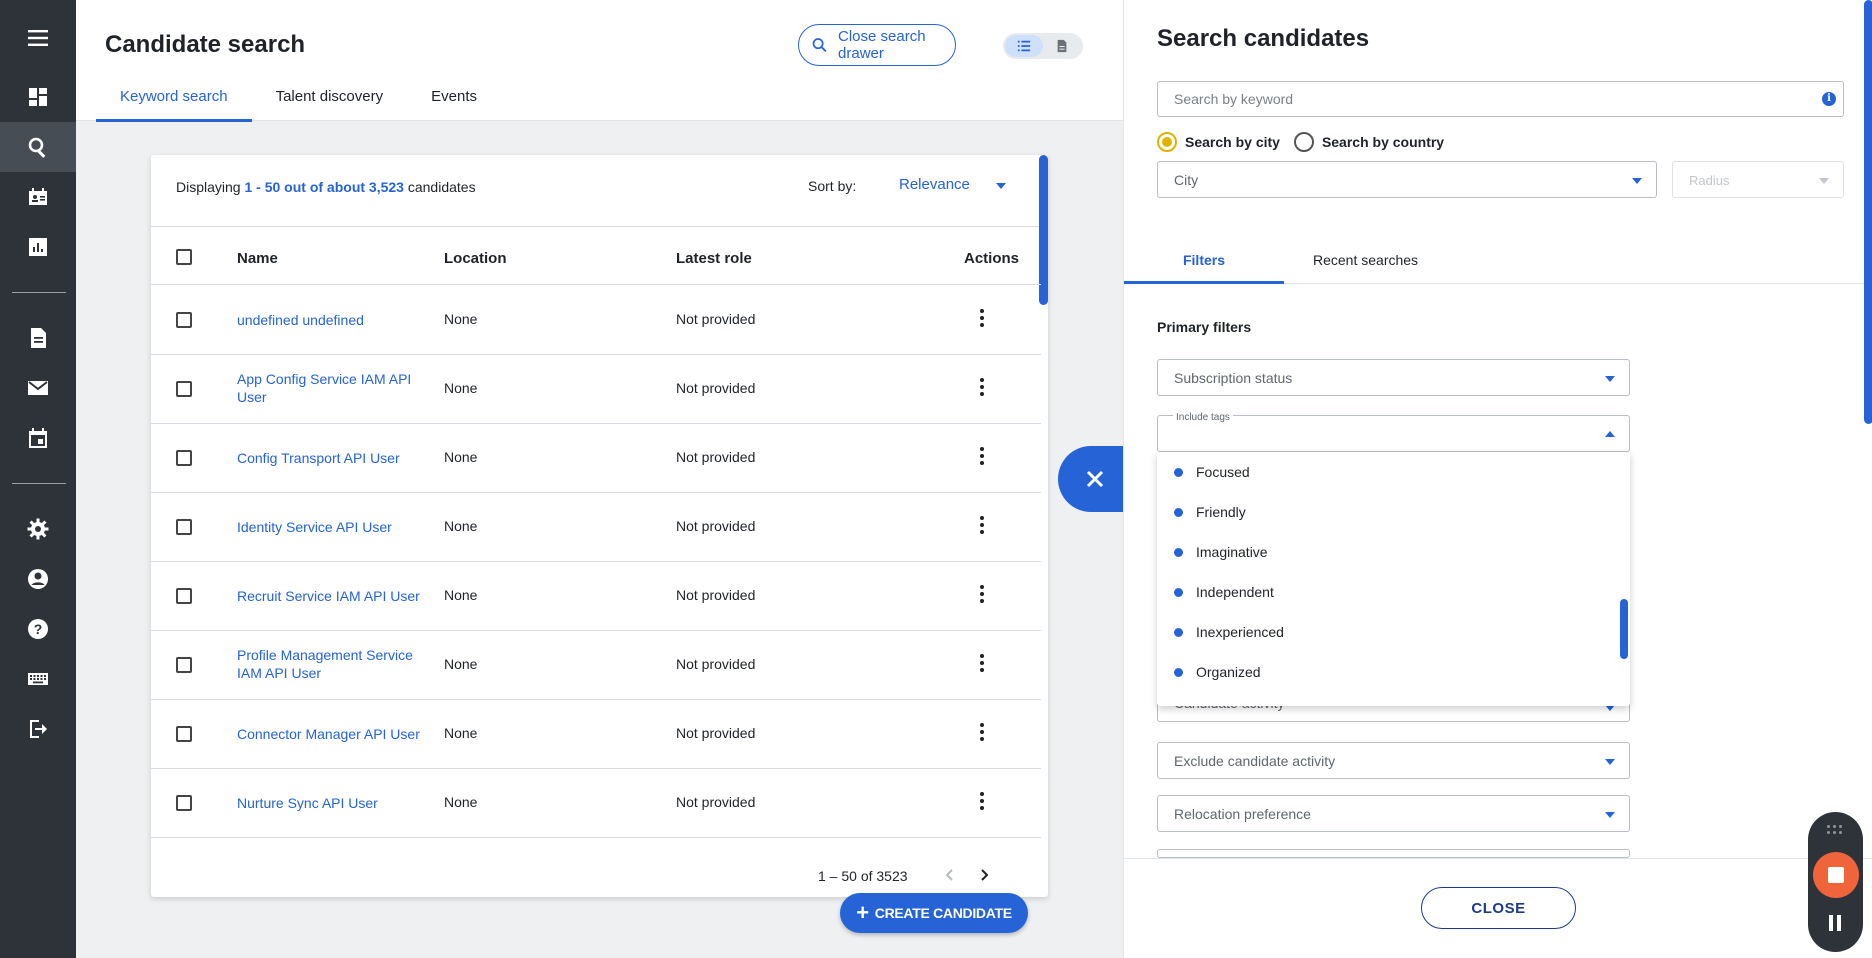 This screenshot has height=958, width=1872. I want to click on column-header-latest-role: Latest role, so click(714, 258).